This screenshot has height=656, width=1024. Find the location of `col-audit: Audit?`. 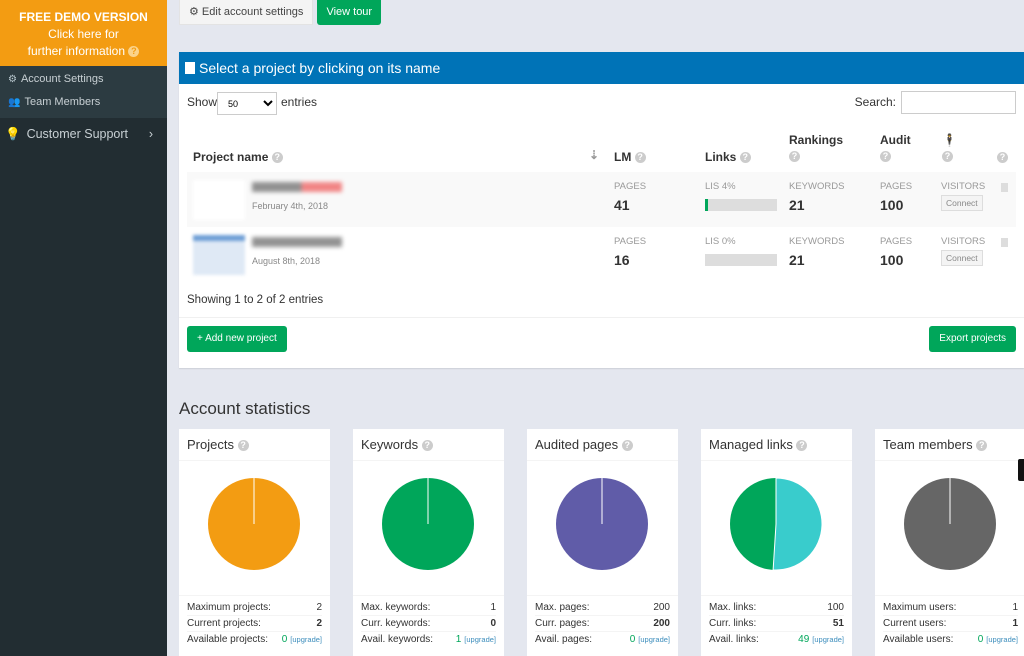

col-audit: Audit? is located at coordinates (895, 148).